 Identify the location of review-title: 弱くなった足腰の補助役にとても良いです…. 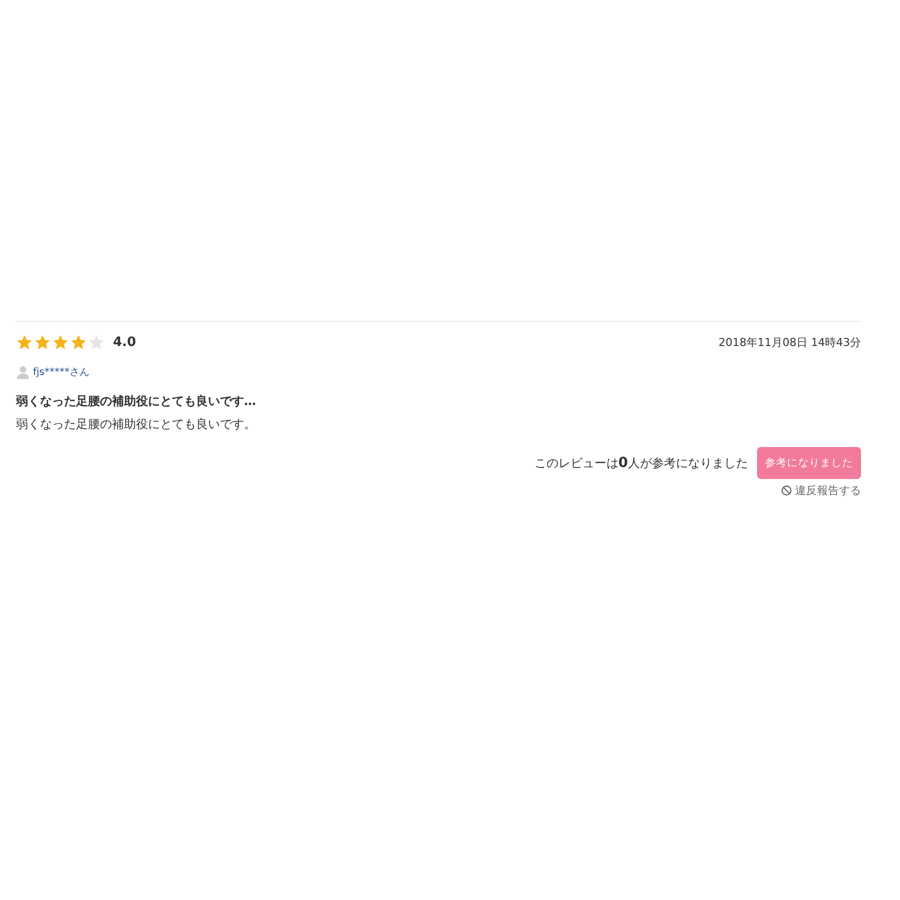
(136, 401).